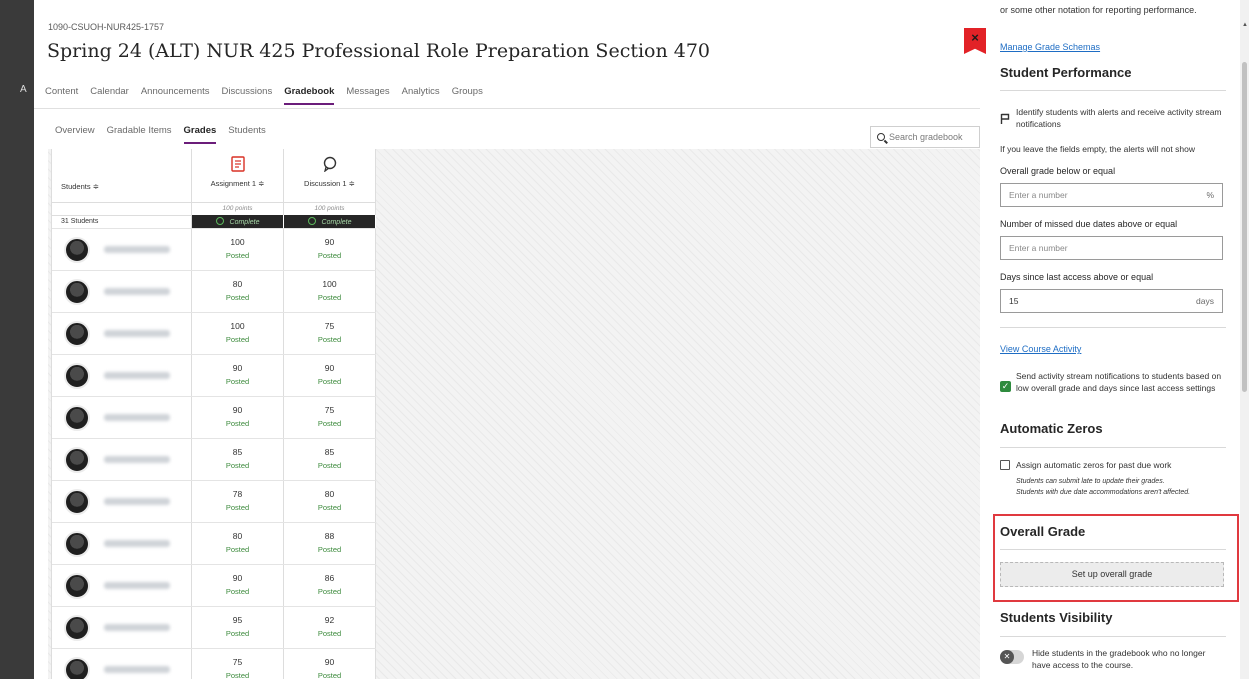 Image resolution: width=1249 pixels, height=679 pixels. I want to click on assignment-column-title: Assignment 1 ≑, so click(237, 183).